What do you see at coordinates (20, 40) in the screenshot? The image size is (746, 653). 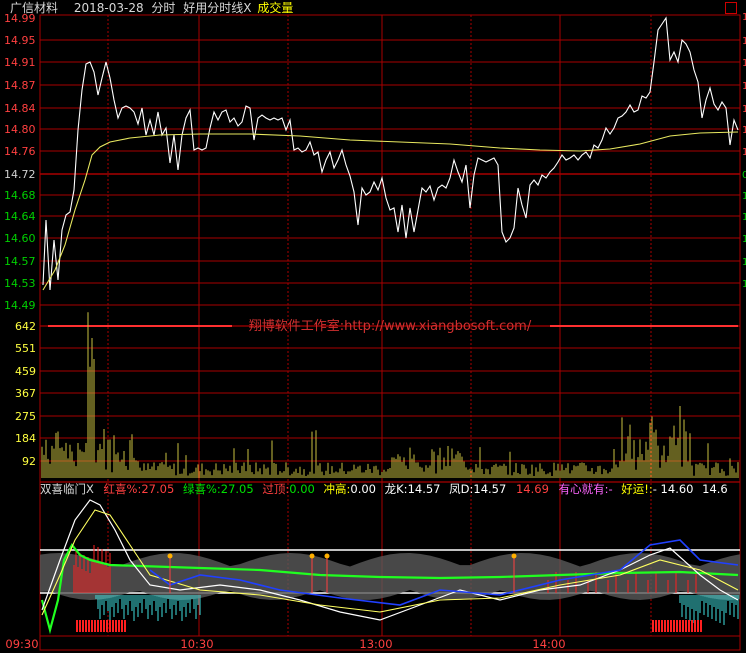 I see `price-tick-label: 14.95` at bounding box center [20, 40].